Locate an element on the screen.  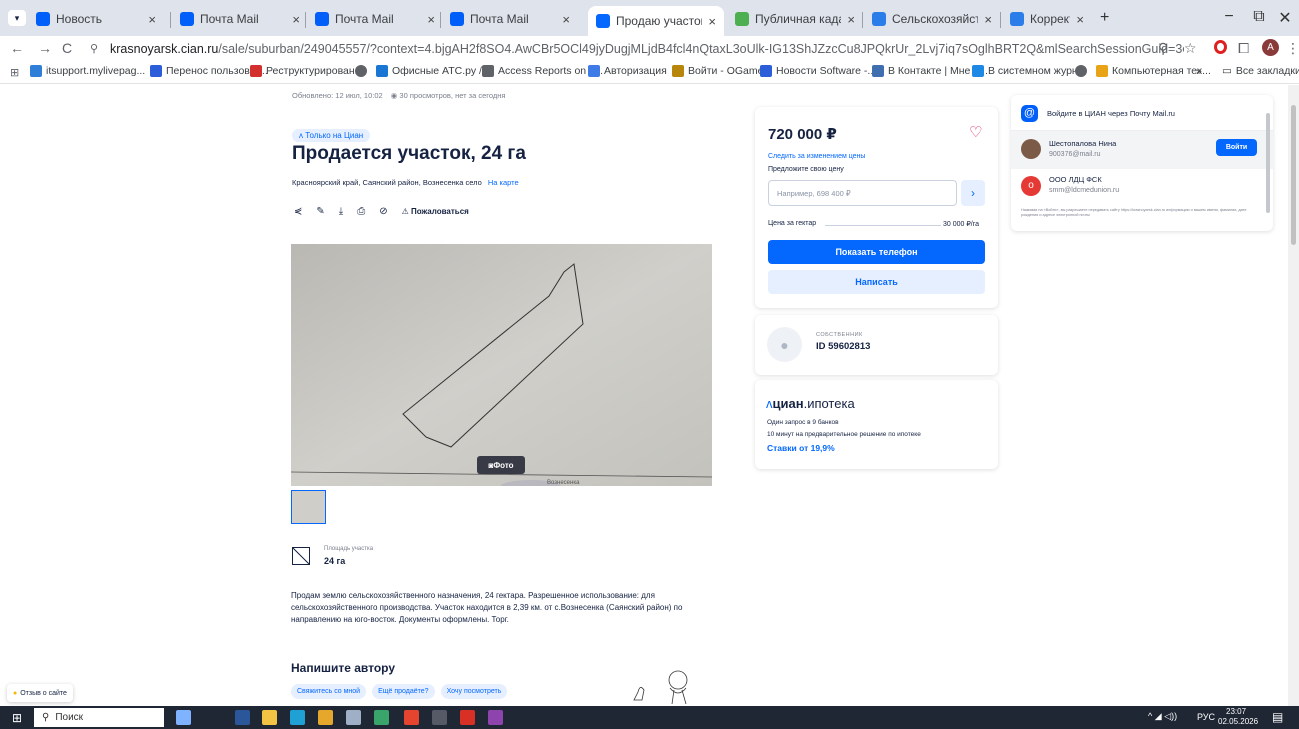
offer-input: Например, 698 400 ₽ is located at coordinates (862, 193).